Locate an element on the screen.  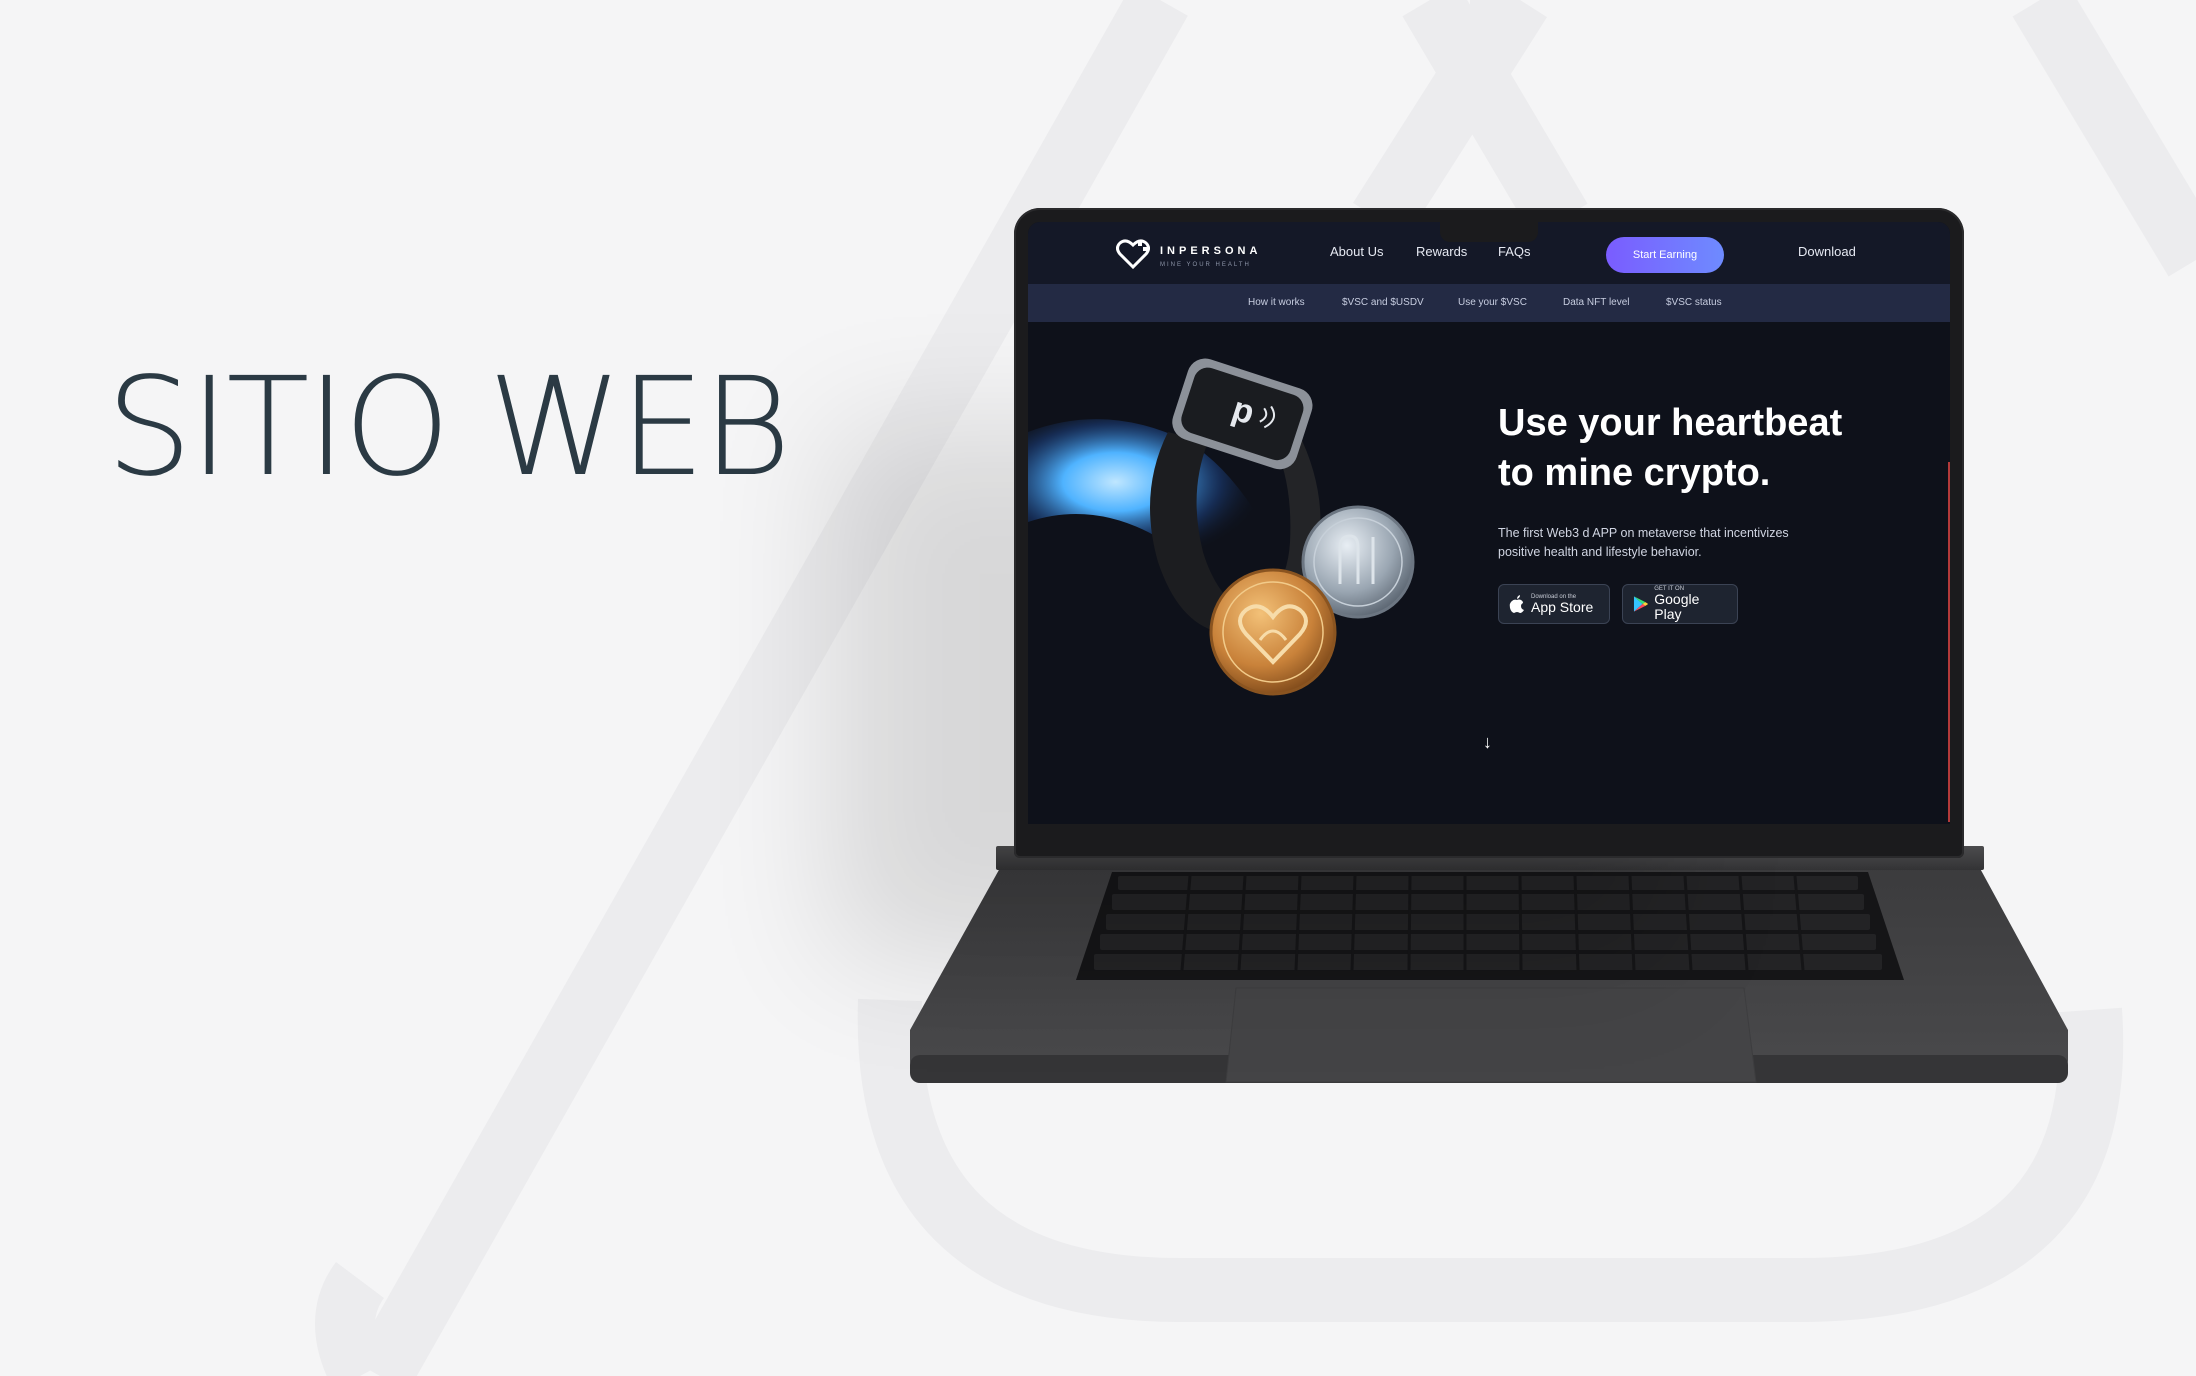
screen-edge-accent is located at coordinates (1949, 642).